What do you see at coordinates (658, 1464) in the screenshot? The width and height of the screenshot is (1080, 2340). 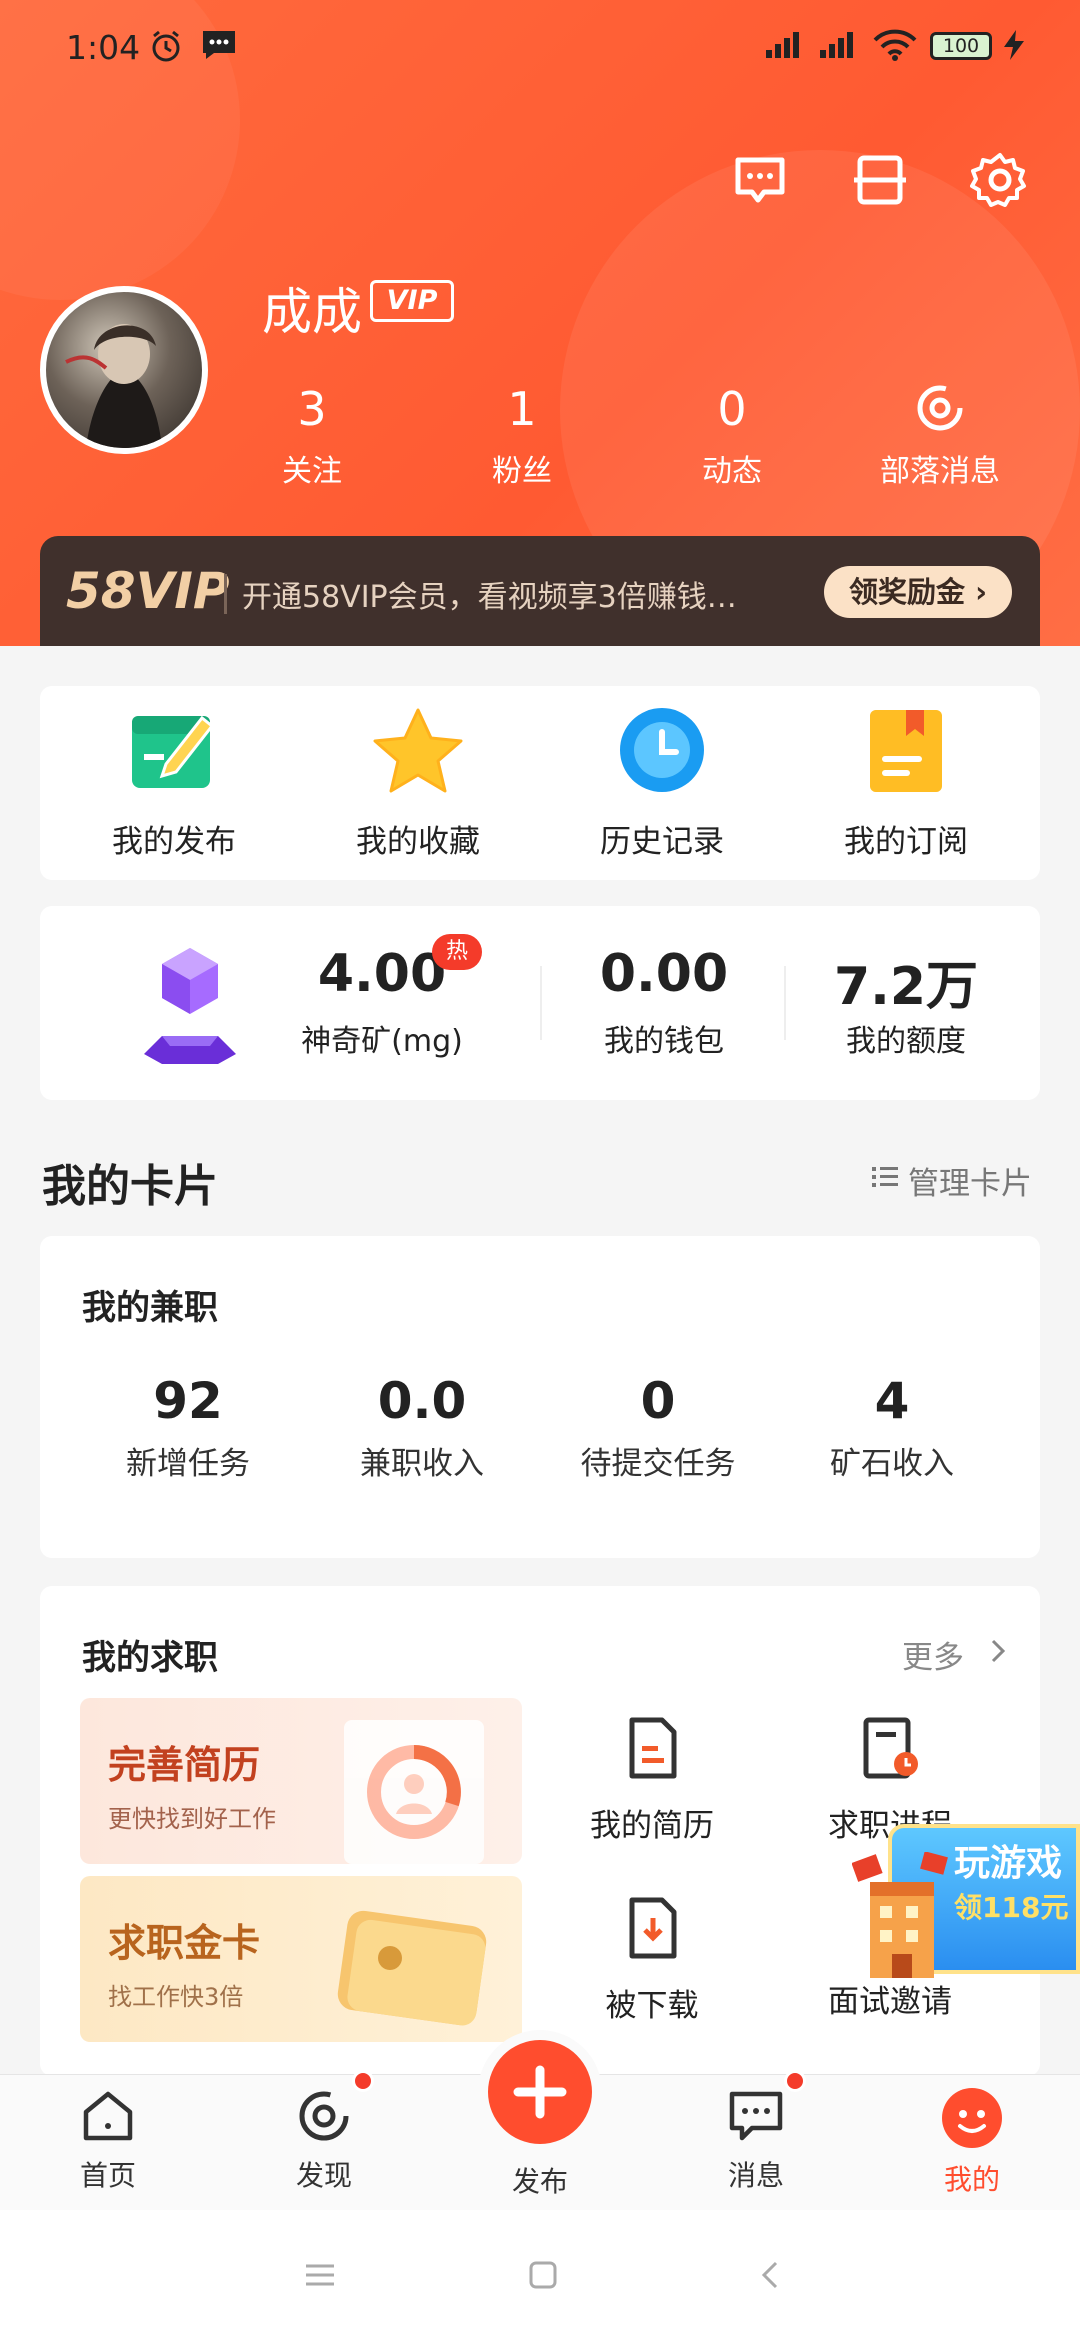 I see `parttime-pending-label: 待提交任务` at bounding box center [658, 1464].